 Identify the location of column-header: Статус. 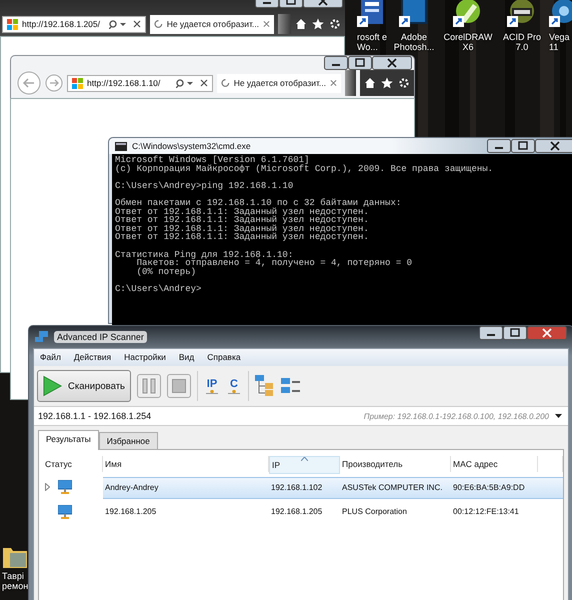
(73, 464).